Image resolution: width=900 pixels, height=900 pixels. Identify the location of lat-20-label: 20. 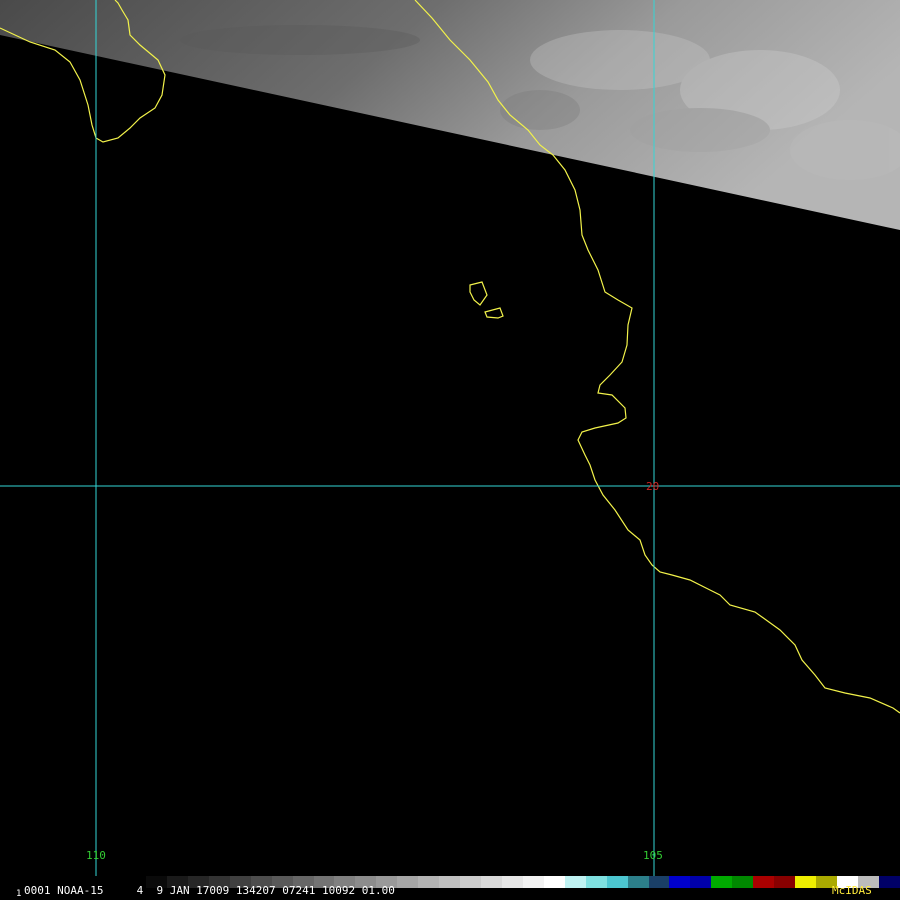
(652, 486).